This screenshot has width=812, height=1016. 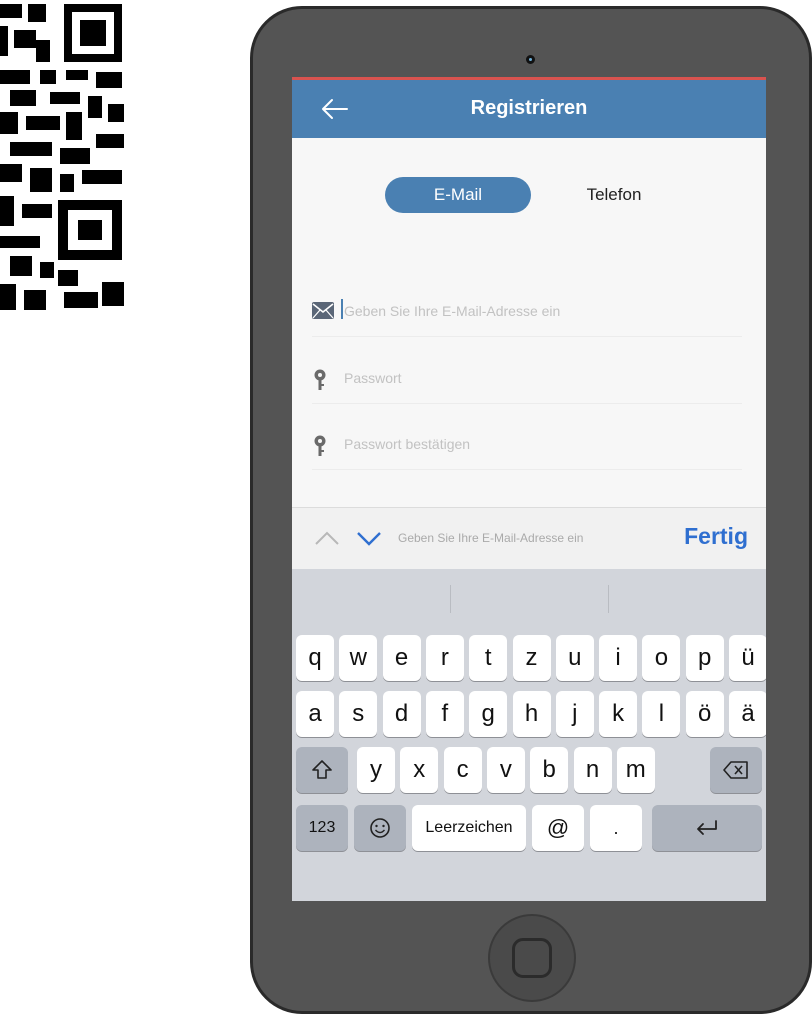 What do you see at coordinates (323, 310) in the screenshot?
I see `envelope-icon` at bounding box center [323, 310].